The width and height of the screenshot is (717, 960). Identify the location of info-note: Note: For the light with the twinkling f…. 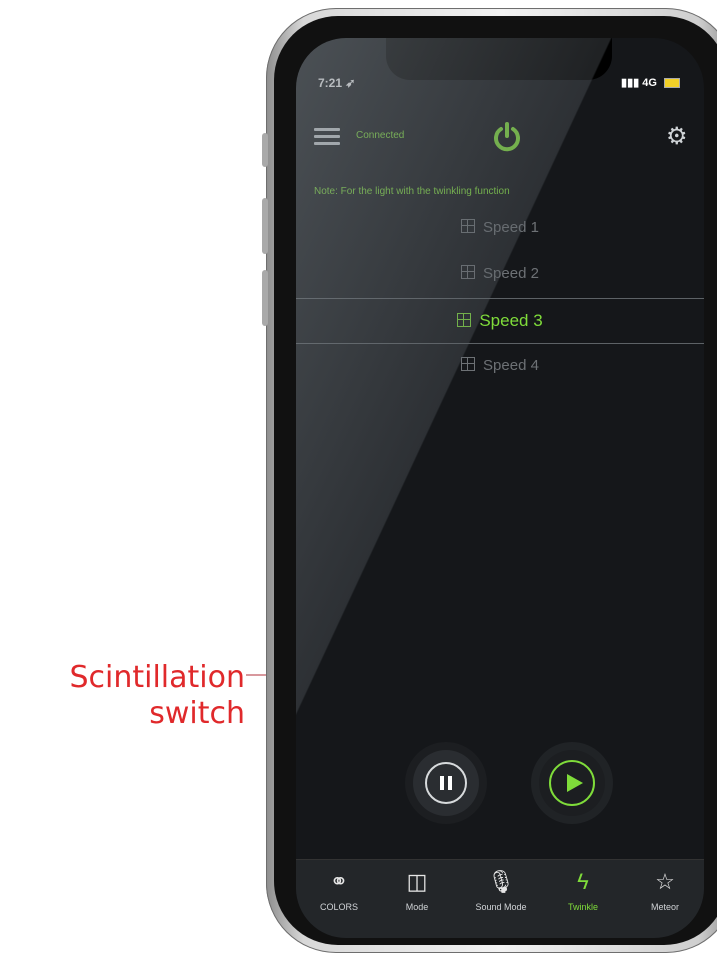
(412, 191).